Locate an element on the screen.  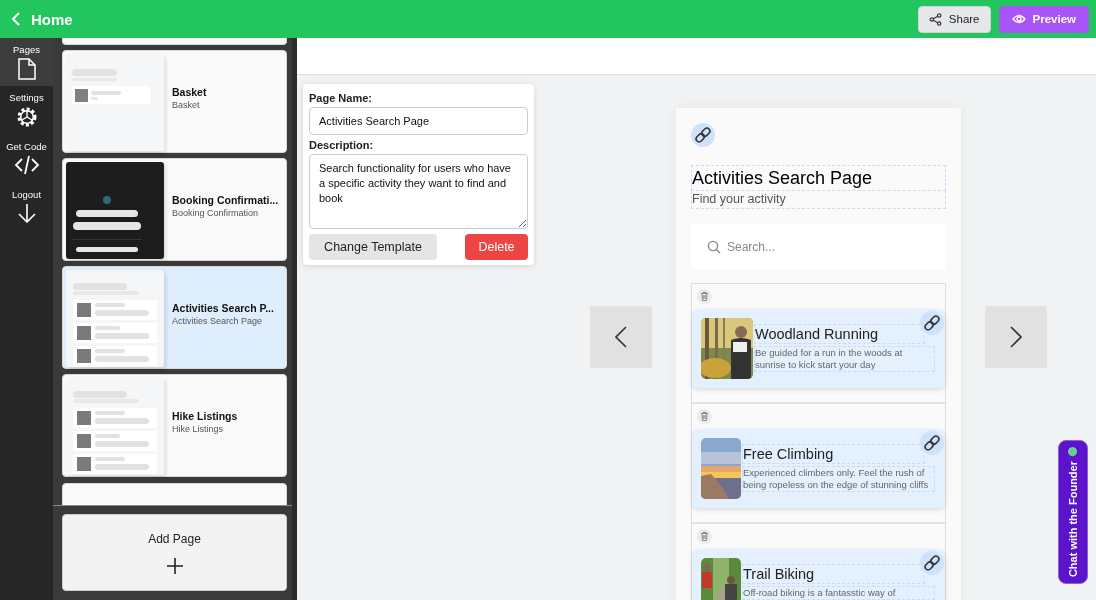
page-card: Activities Search P... Activities Search Page is located at coordinates (174, 317).